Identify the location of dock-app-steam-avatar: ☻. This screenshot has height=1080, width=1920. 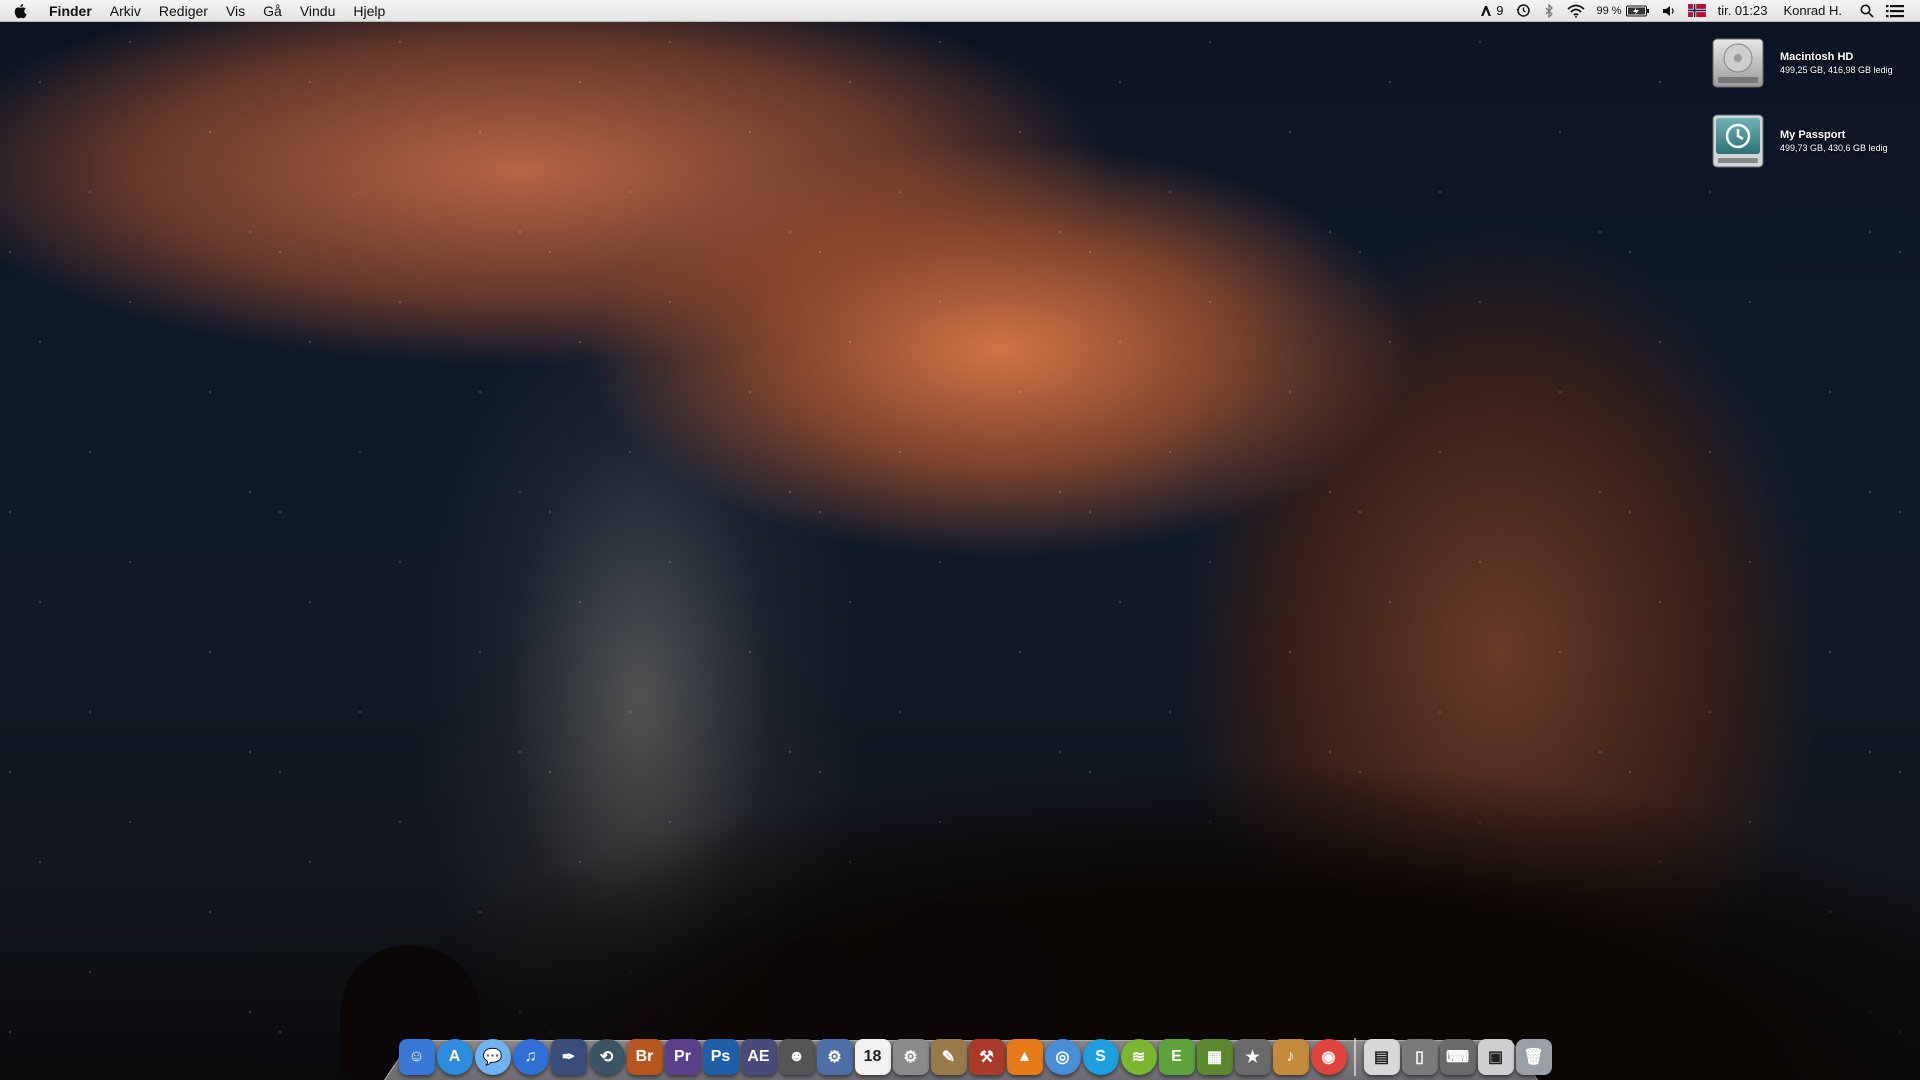
(796, 1057).